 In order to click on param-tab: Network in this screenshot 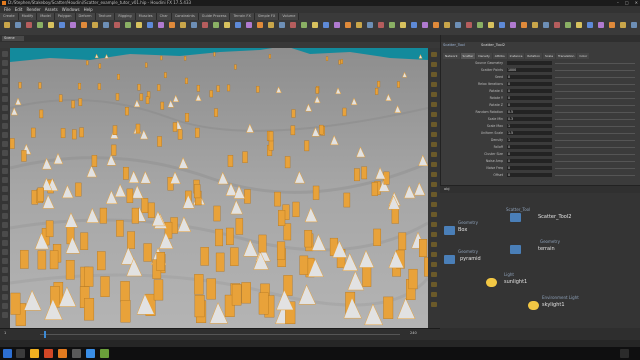, I will do `click(451, 56)`.